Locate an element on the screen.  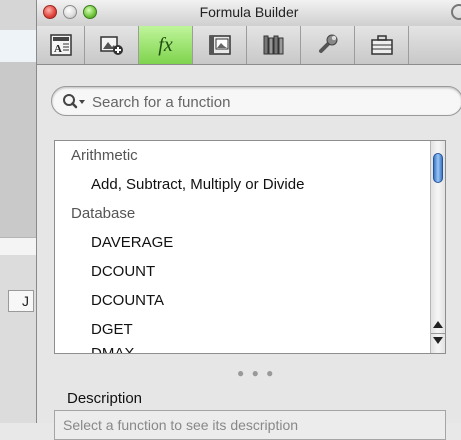
suitcase-icon is located at coordinates (381, 45).